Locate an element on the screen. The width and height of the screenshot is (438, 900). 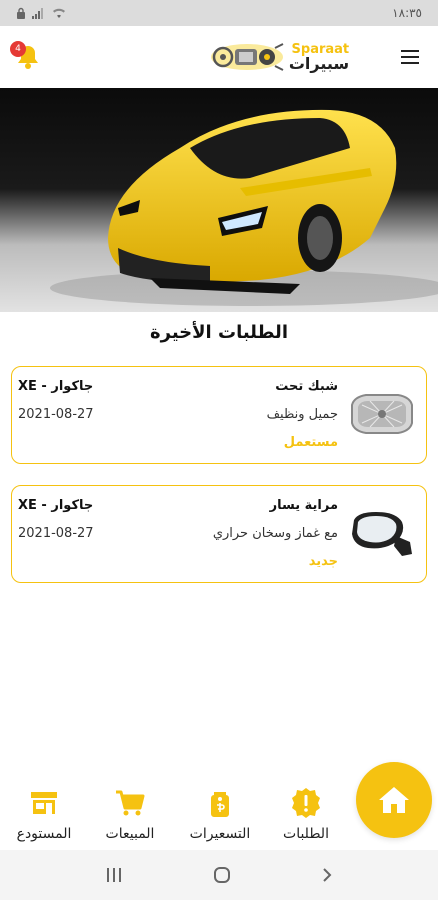
signal-icon is located at coordinates (37, 13).